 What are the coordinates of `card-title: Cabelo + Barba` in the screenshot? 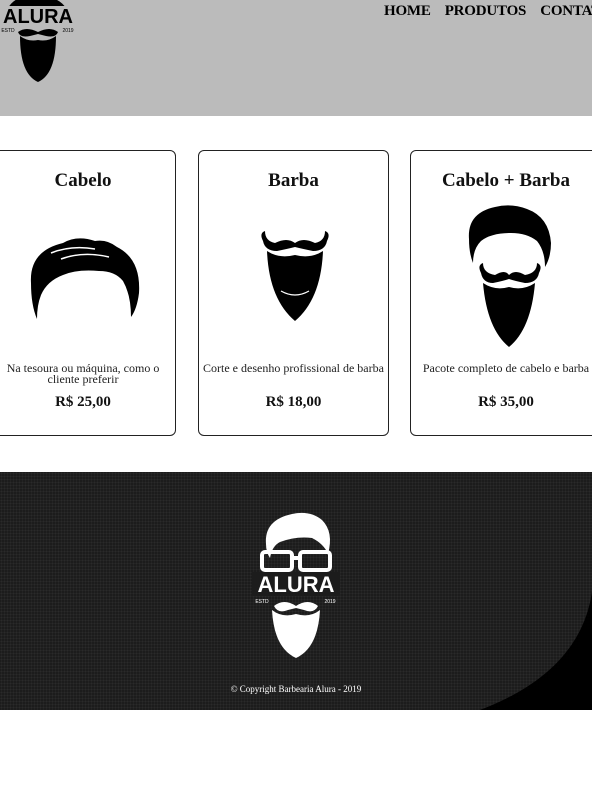 It's located at (506, 180).